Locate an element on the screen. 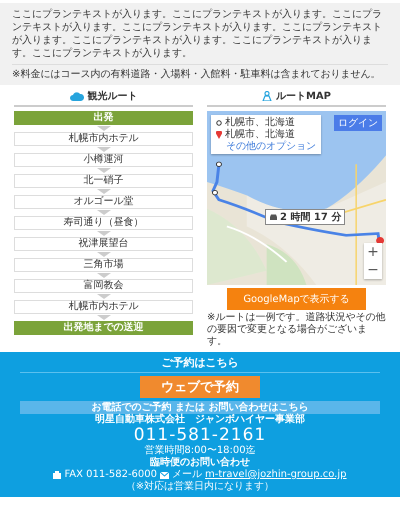 The width and height of the screenshot is (400, 512). mail-label: メール is located at coordinates (187, 474).